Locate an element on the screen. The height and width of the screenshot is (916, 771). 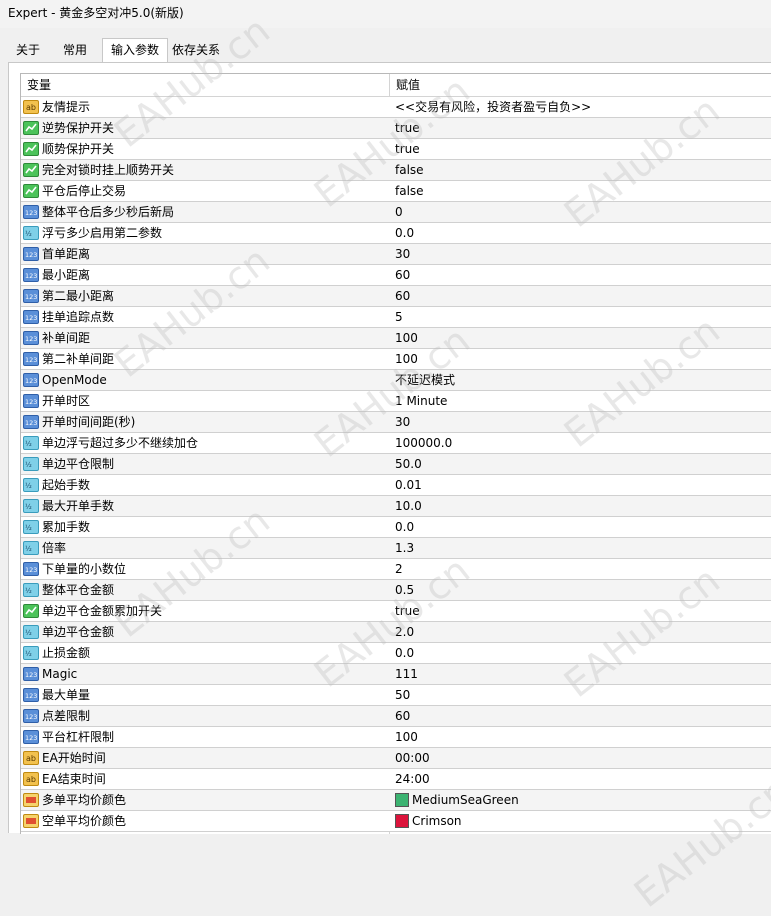
parameter-row: ½ 单边平仓金额 2.0 is located at coordinates (396, 632).